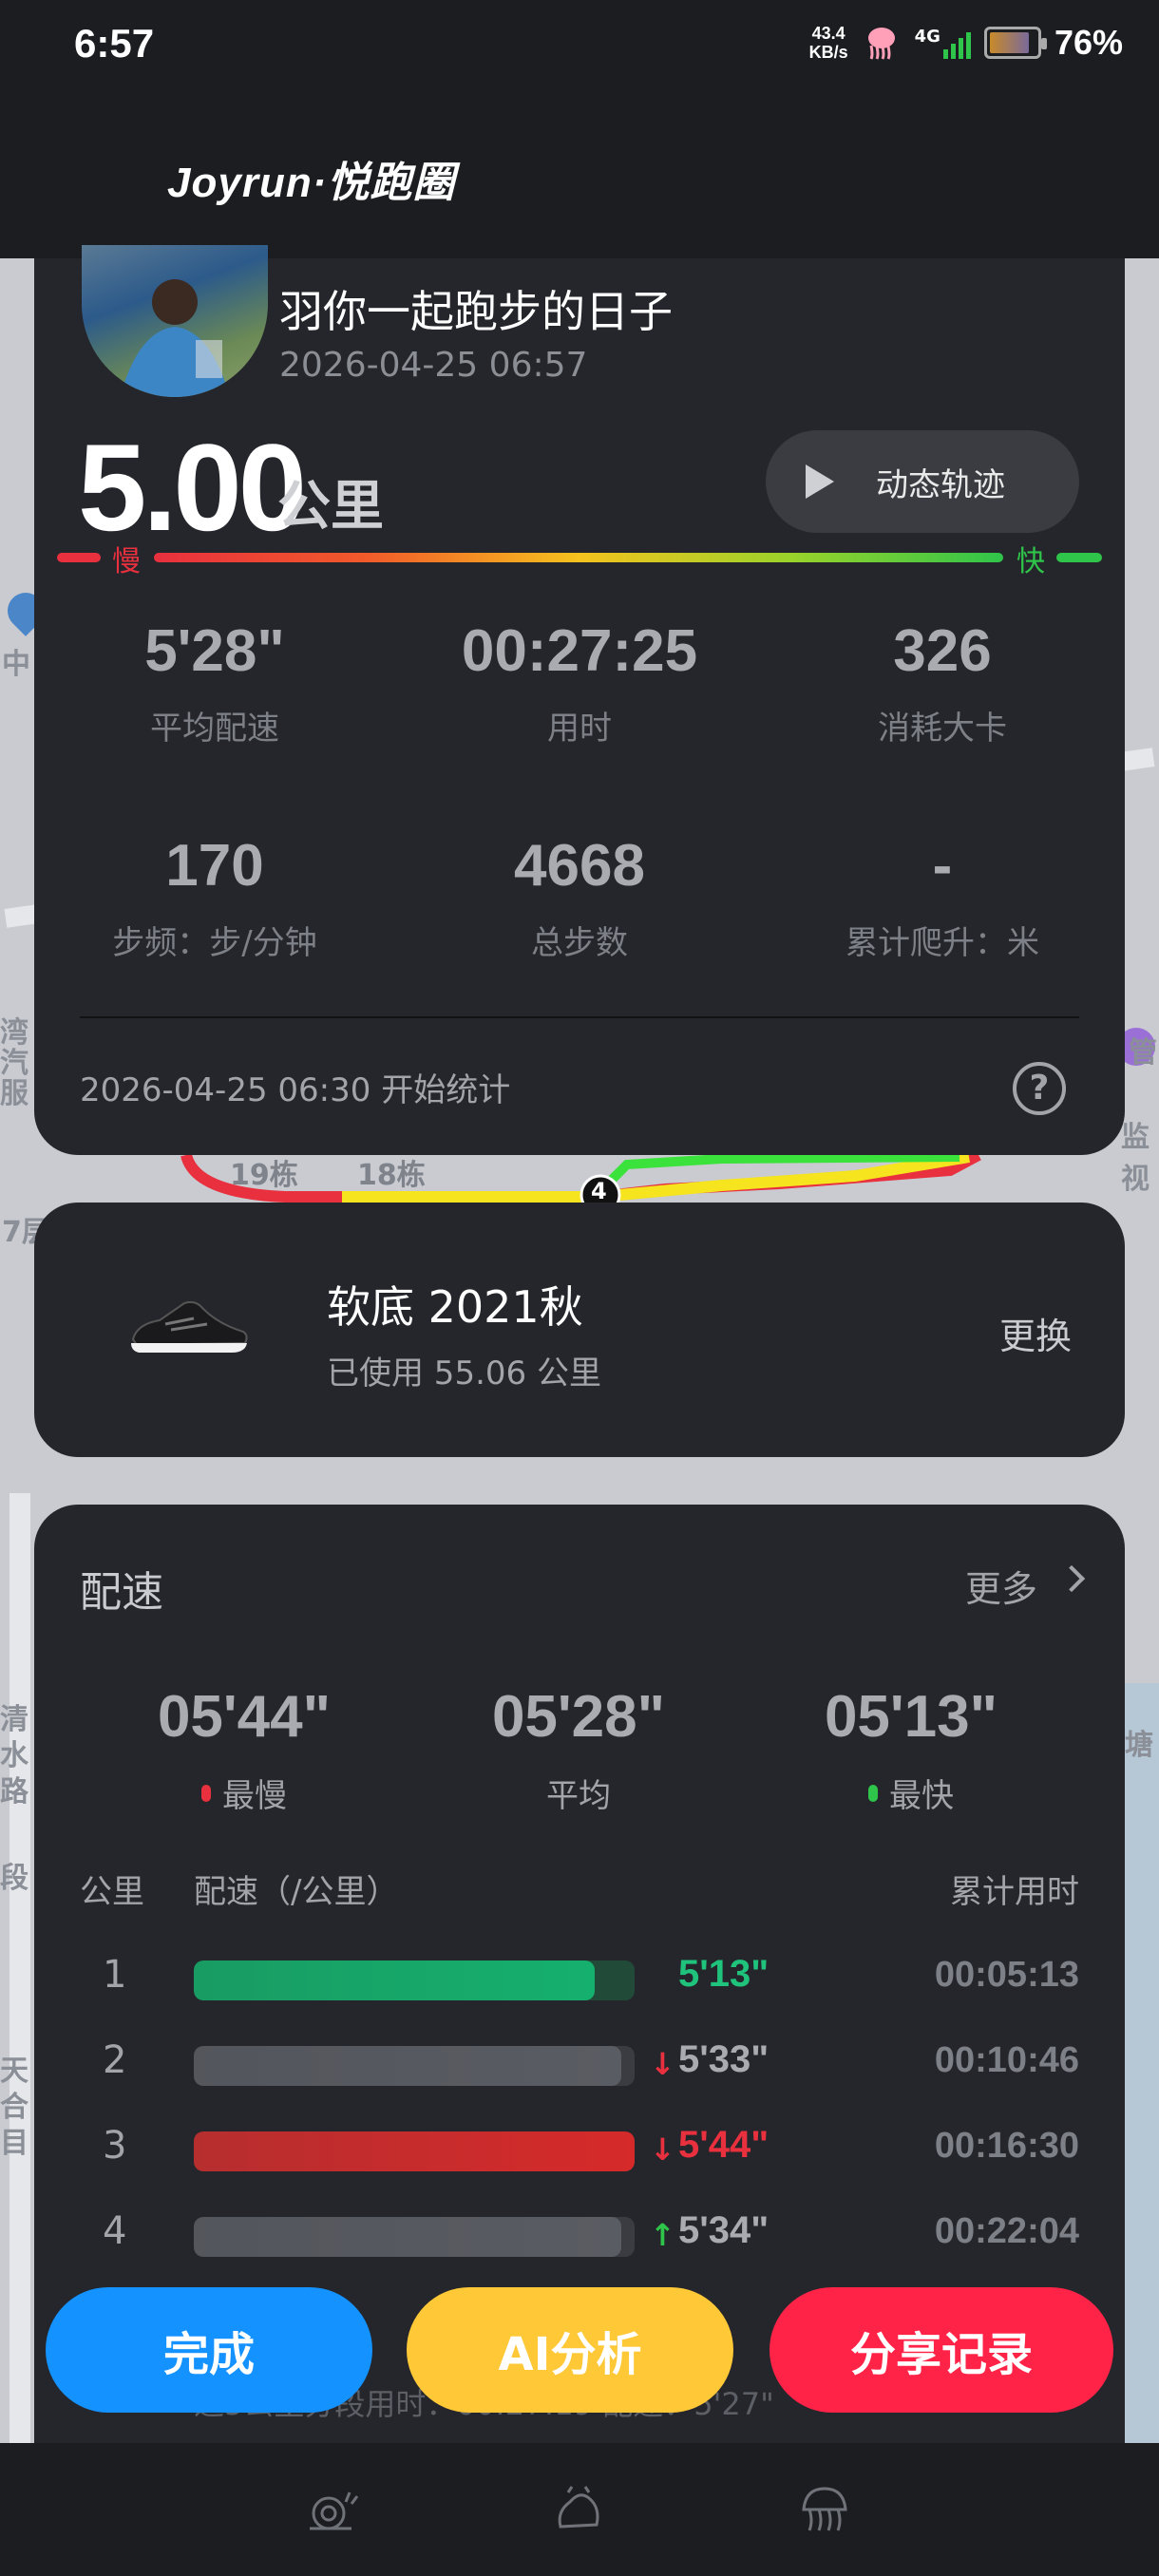 Image resolution: width=1159 pixels, height=2576 pixels. Describe the element at coordinates (873, 1793) in the screenshot. I see `green-dot-icon` at that location.